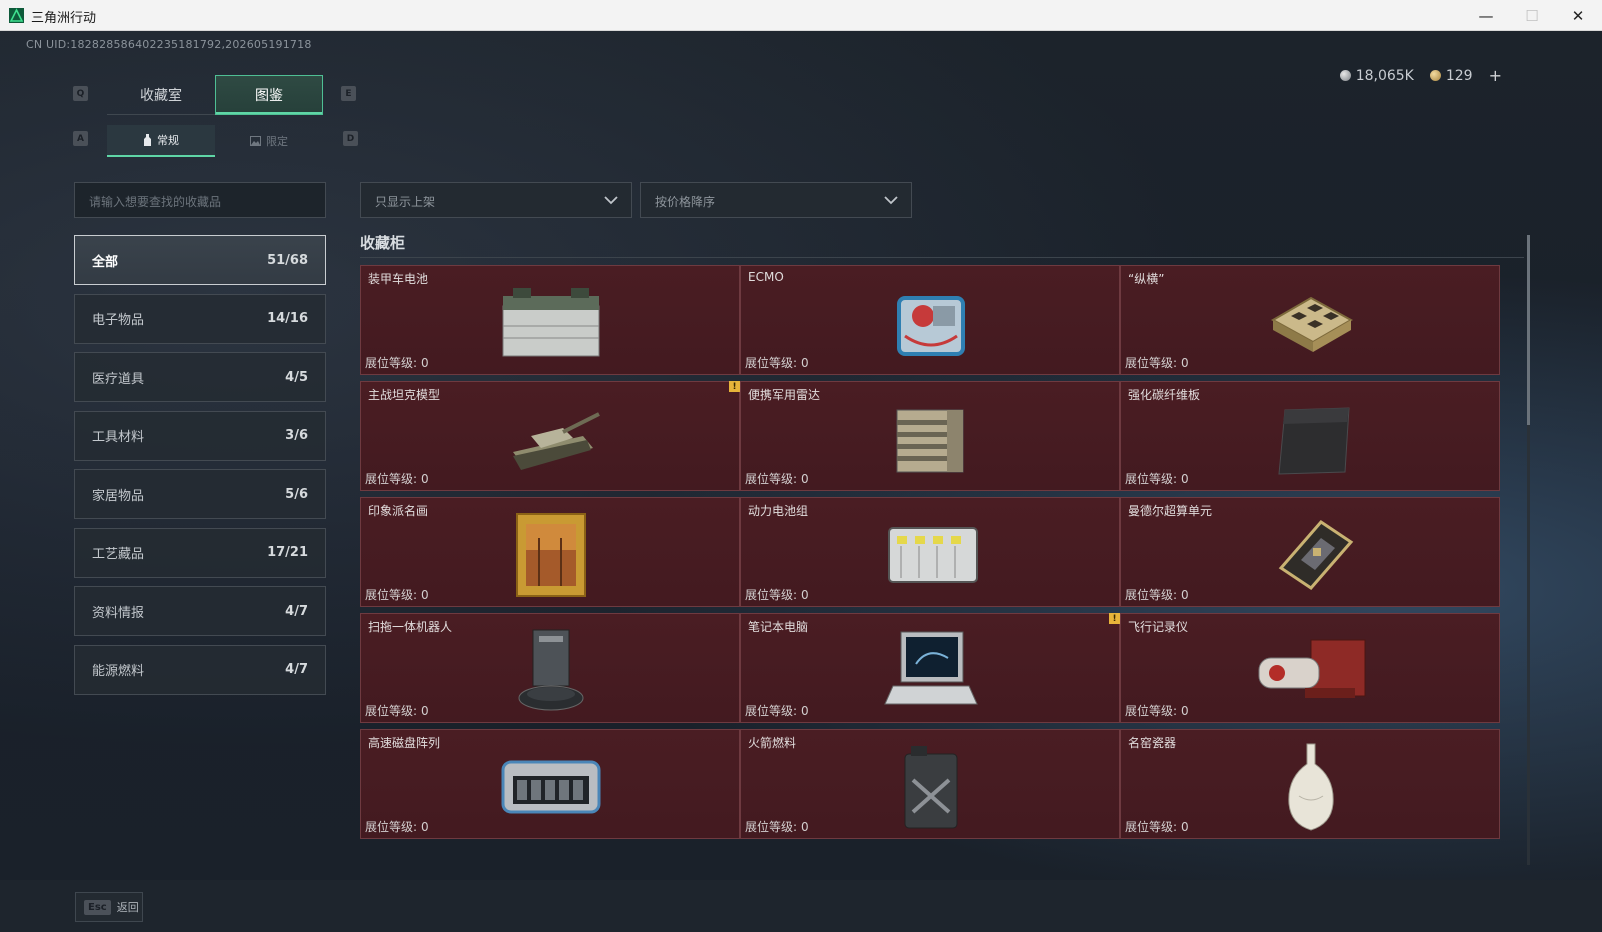 The width and height of the screenshot is (1602, 932). Describe the element at coordinates (277, 141) in the screenshot. I see `subtab-limited-label: 限定` at that location.